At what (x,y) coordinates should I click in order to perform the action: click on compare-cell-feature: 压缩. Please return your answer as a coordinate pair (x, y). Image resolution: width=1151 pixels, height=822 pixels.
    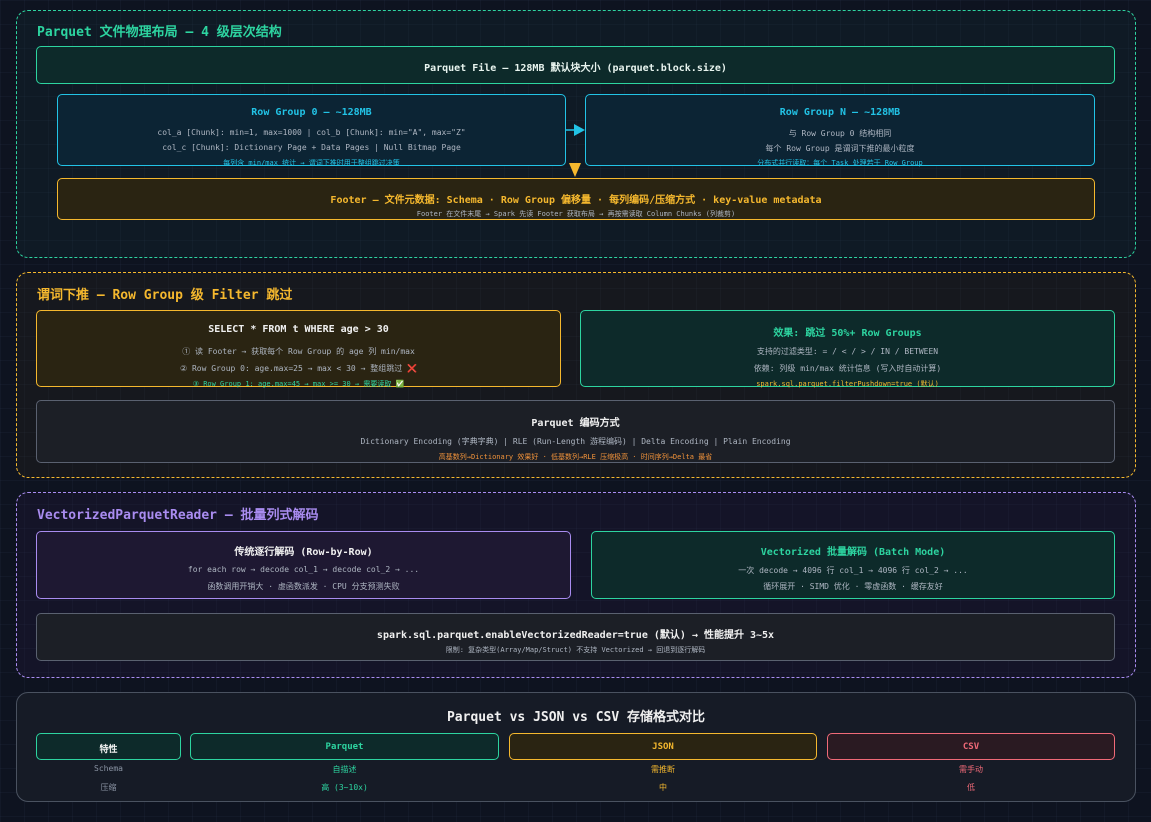
    Looking at the image, I should click on (108, 787).